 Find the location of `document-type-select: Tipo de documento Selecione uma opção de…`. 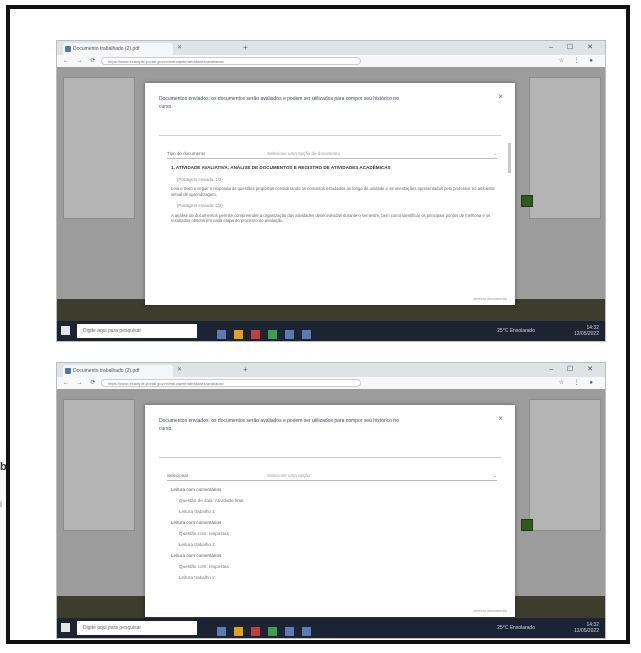

document-type-select: Tipo de documento Selecione uma opção de… is located at coordinates (332, 154).